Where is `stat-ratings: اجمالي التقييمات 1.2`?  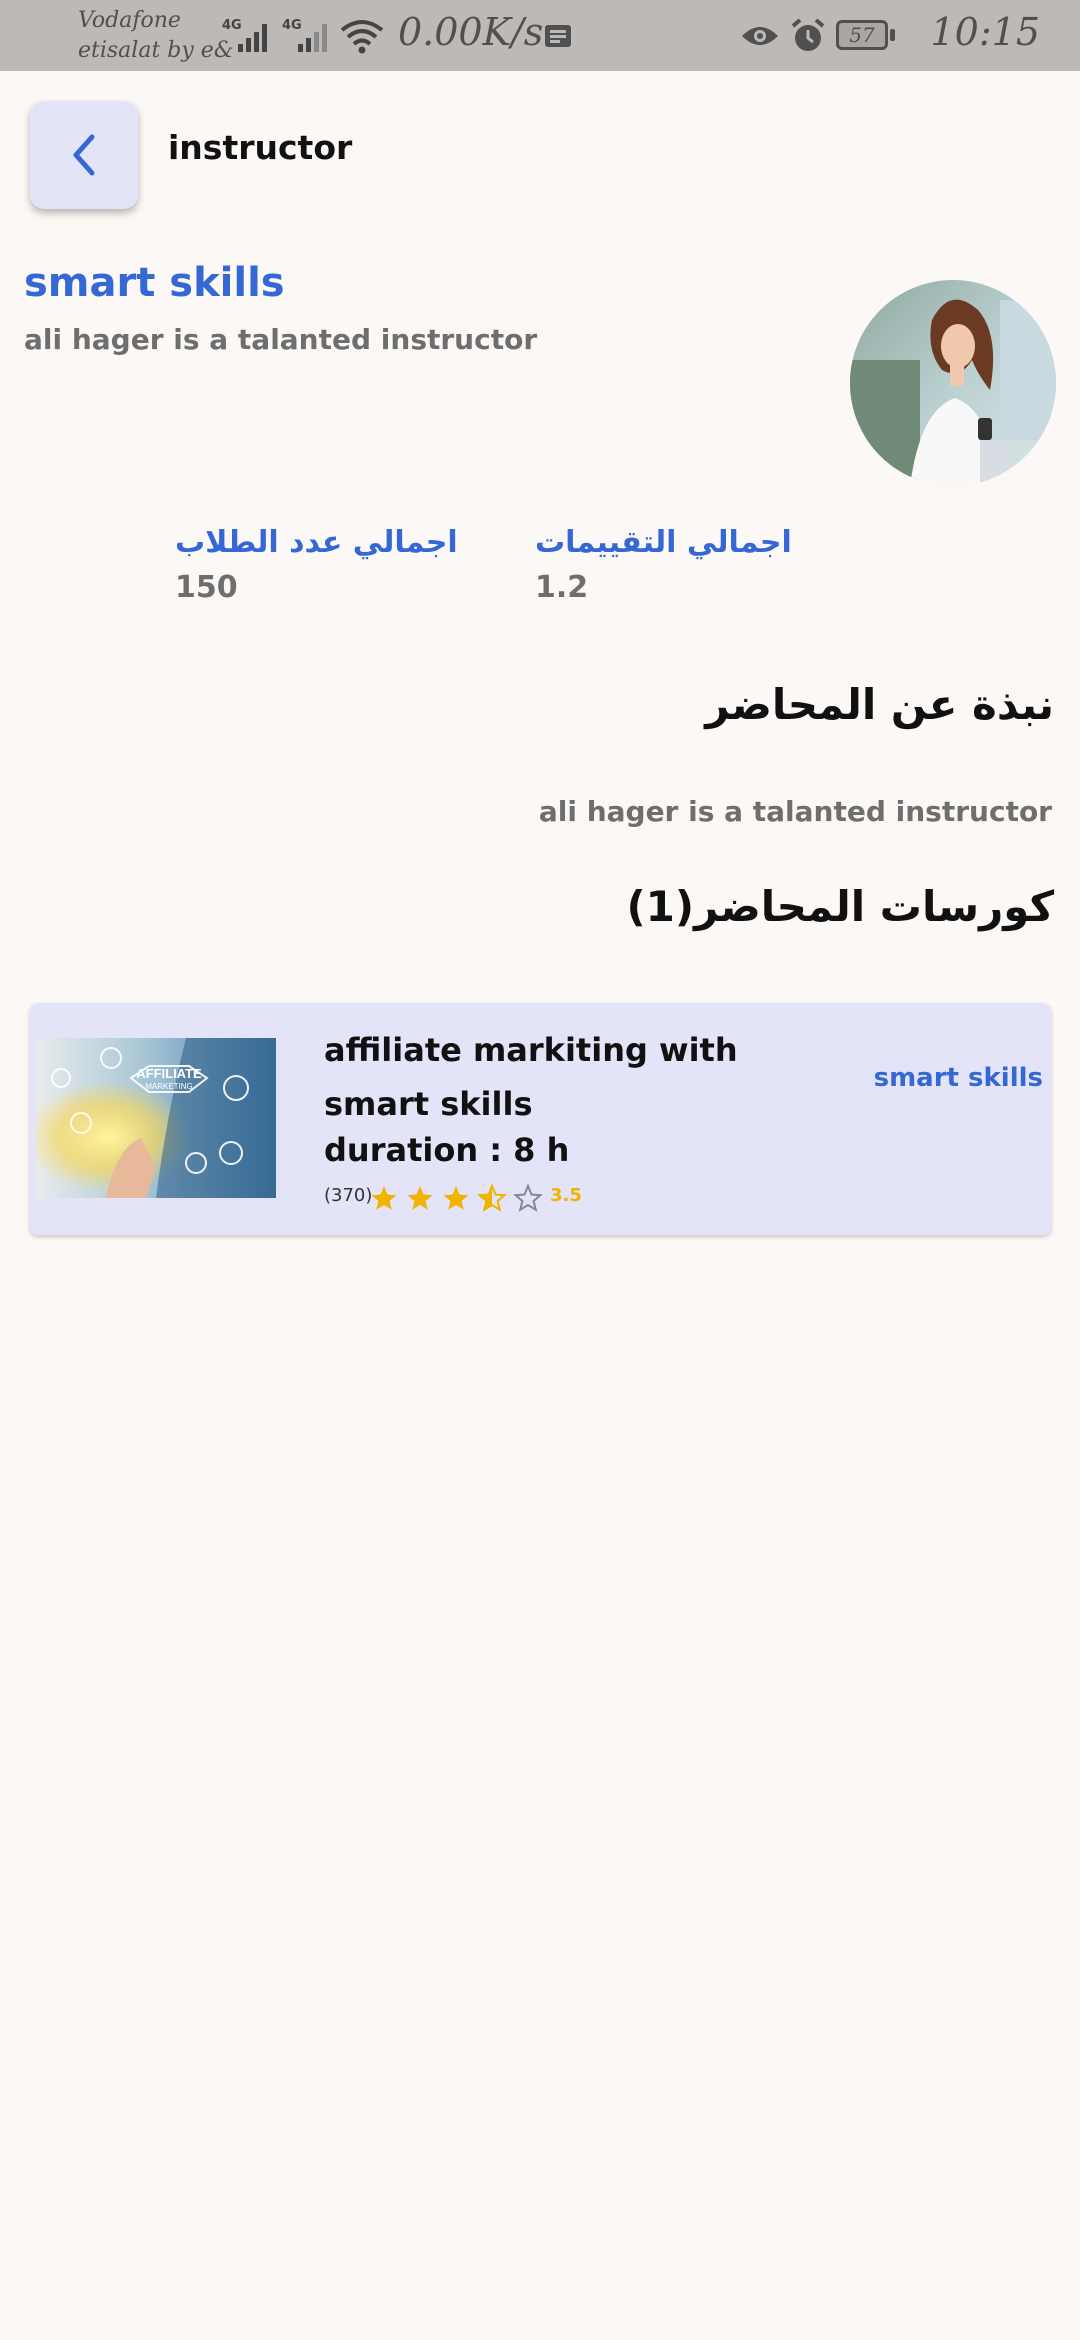
stat-ratings: اجمالي التقييمات 1.2 is located at coordinates (663, 565).